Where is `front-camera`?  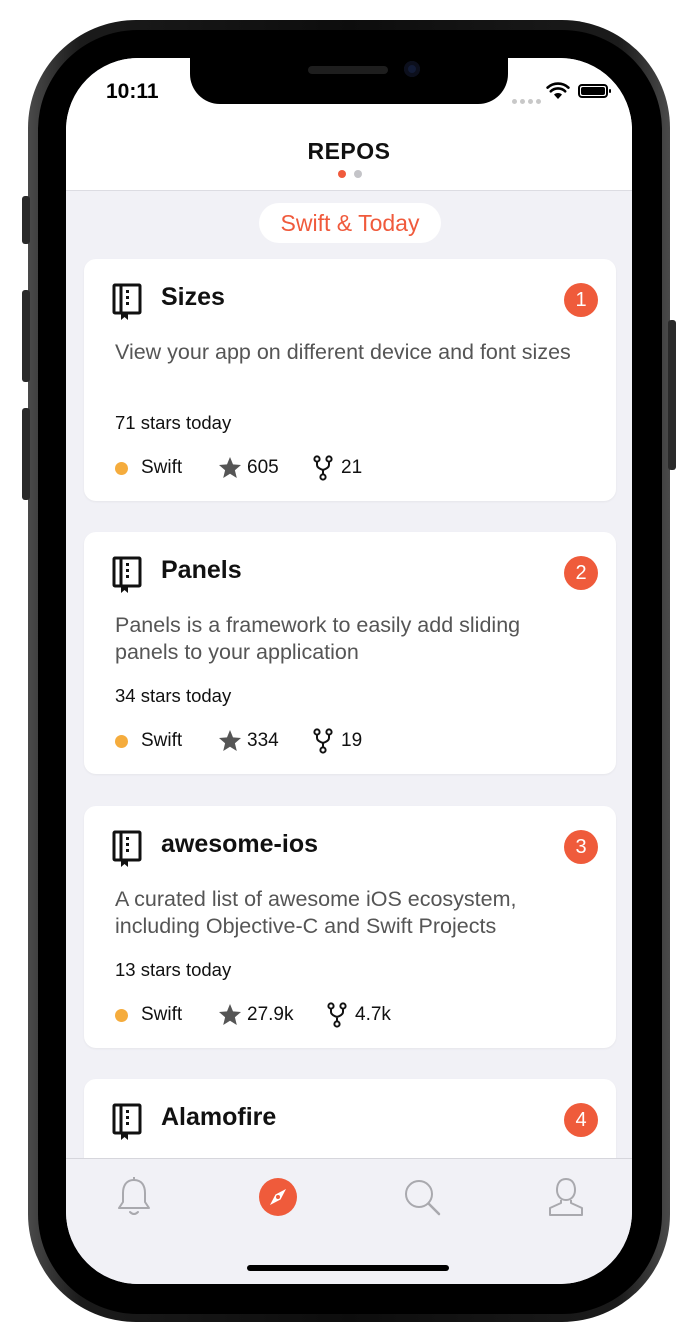 front-camera is located at coordinates (412, 69).